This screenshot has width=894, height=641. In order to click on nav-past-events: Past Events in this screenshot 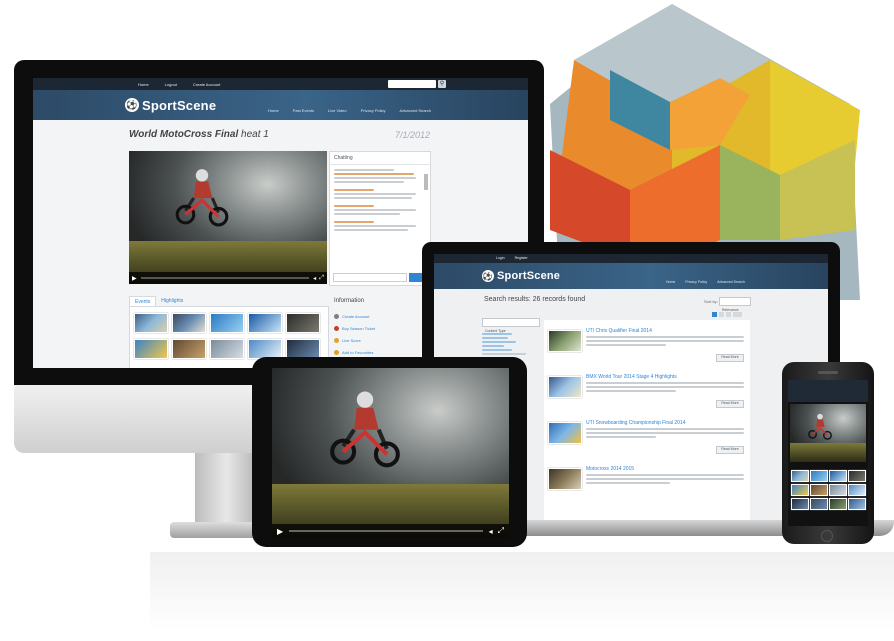, I will do `click(303, 110)`.